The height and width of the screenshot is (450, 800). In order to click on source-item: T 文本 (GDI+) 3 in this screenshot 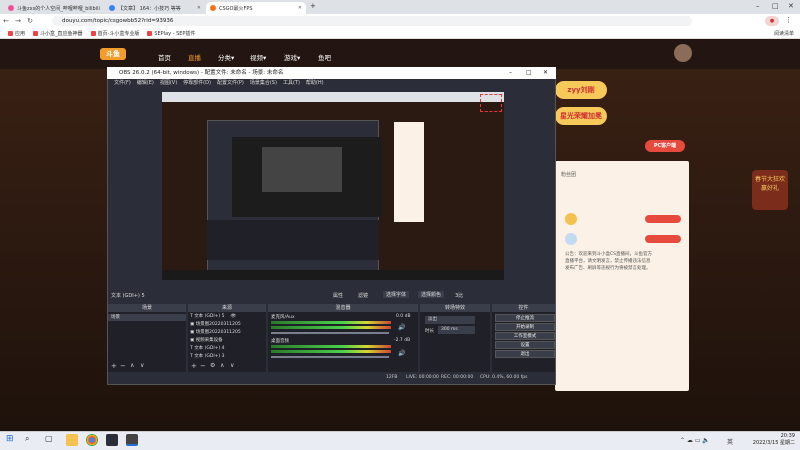, I will do `click(207, 356)`.